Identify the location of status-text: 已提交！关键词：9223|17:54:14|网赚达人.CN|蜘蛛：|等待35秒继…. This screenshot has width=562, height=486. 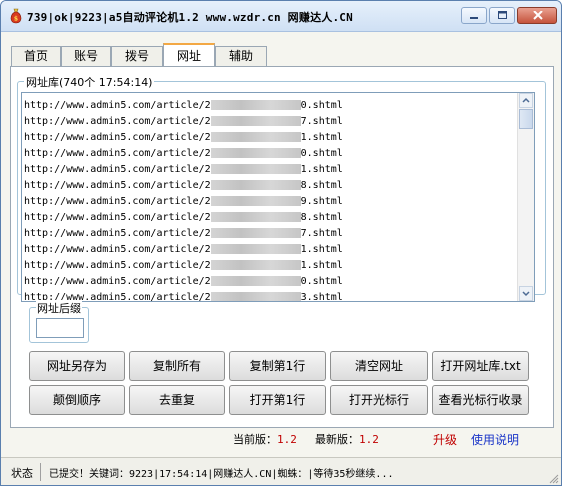
(221, 474).